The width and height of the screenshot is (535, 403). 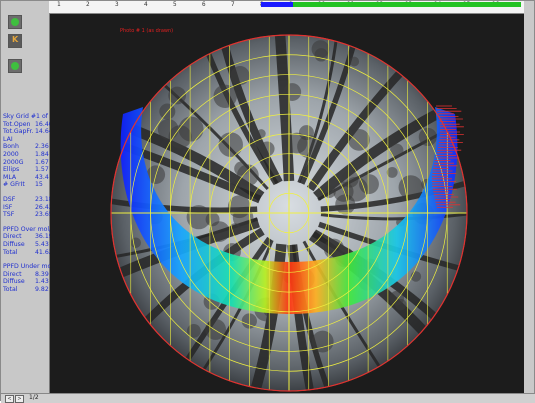 What do you see at coordinates (9, 177) in the screenshot?
I see `stat-label: MLA` at bounding box center [9, 177].